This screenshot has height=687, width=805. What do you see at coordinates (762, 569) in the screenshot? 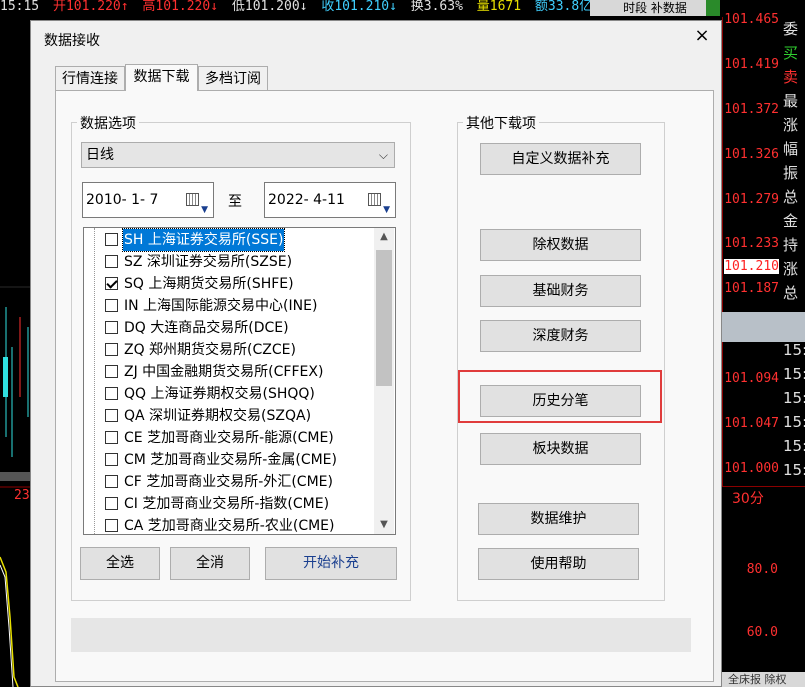
I see `background-indicator-value: 80.0` at bounding box center [762, 569].